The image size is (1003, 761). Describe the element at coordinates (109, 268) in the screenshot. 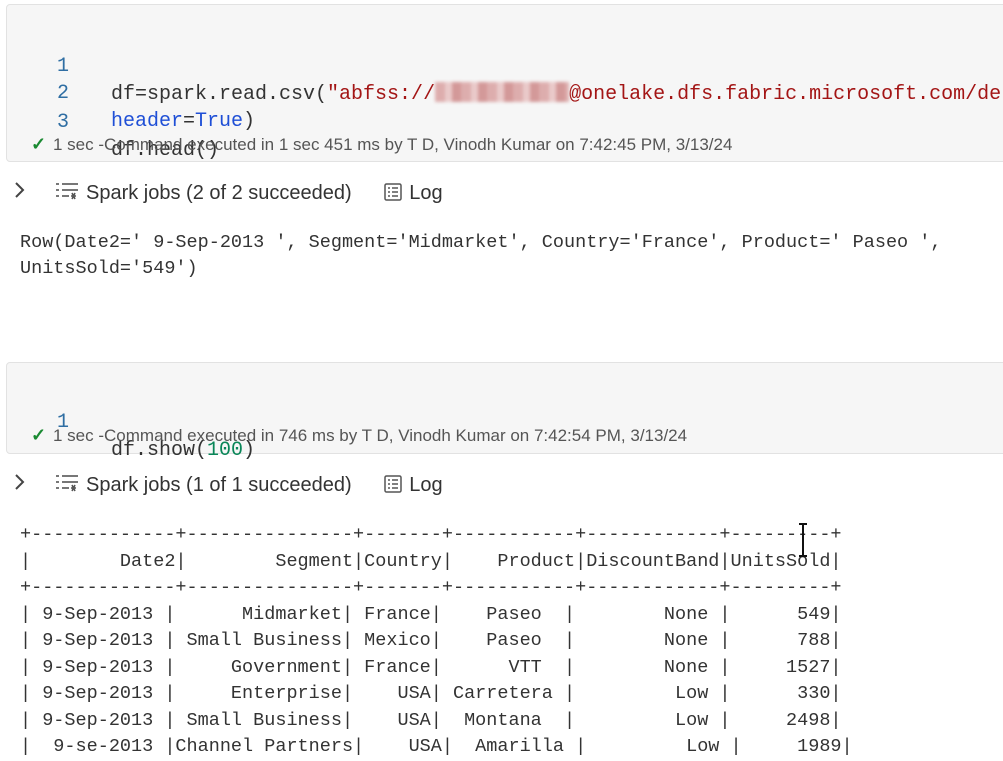

I see `output-line: UnitsSold='549')` at that location.